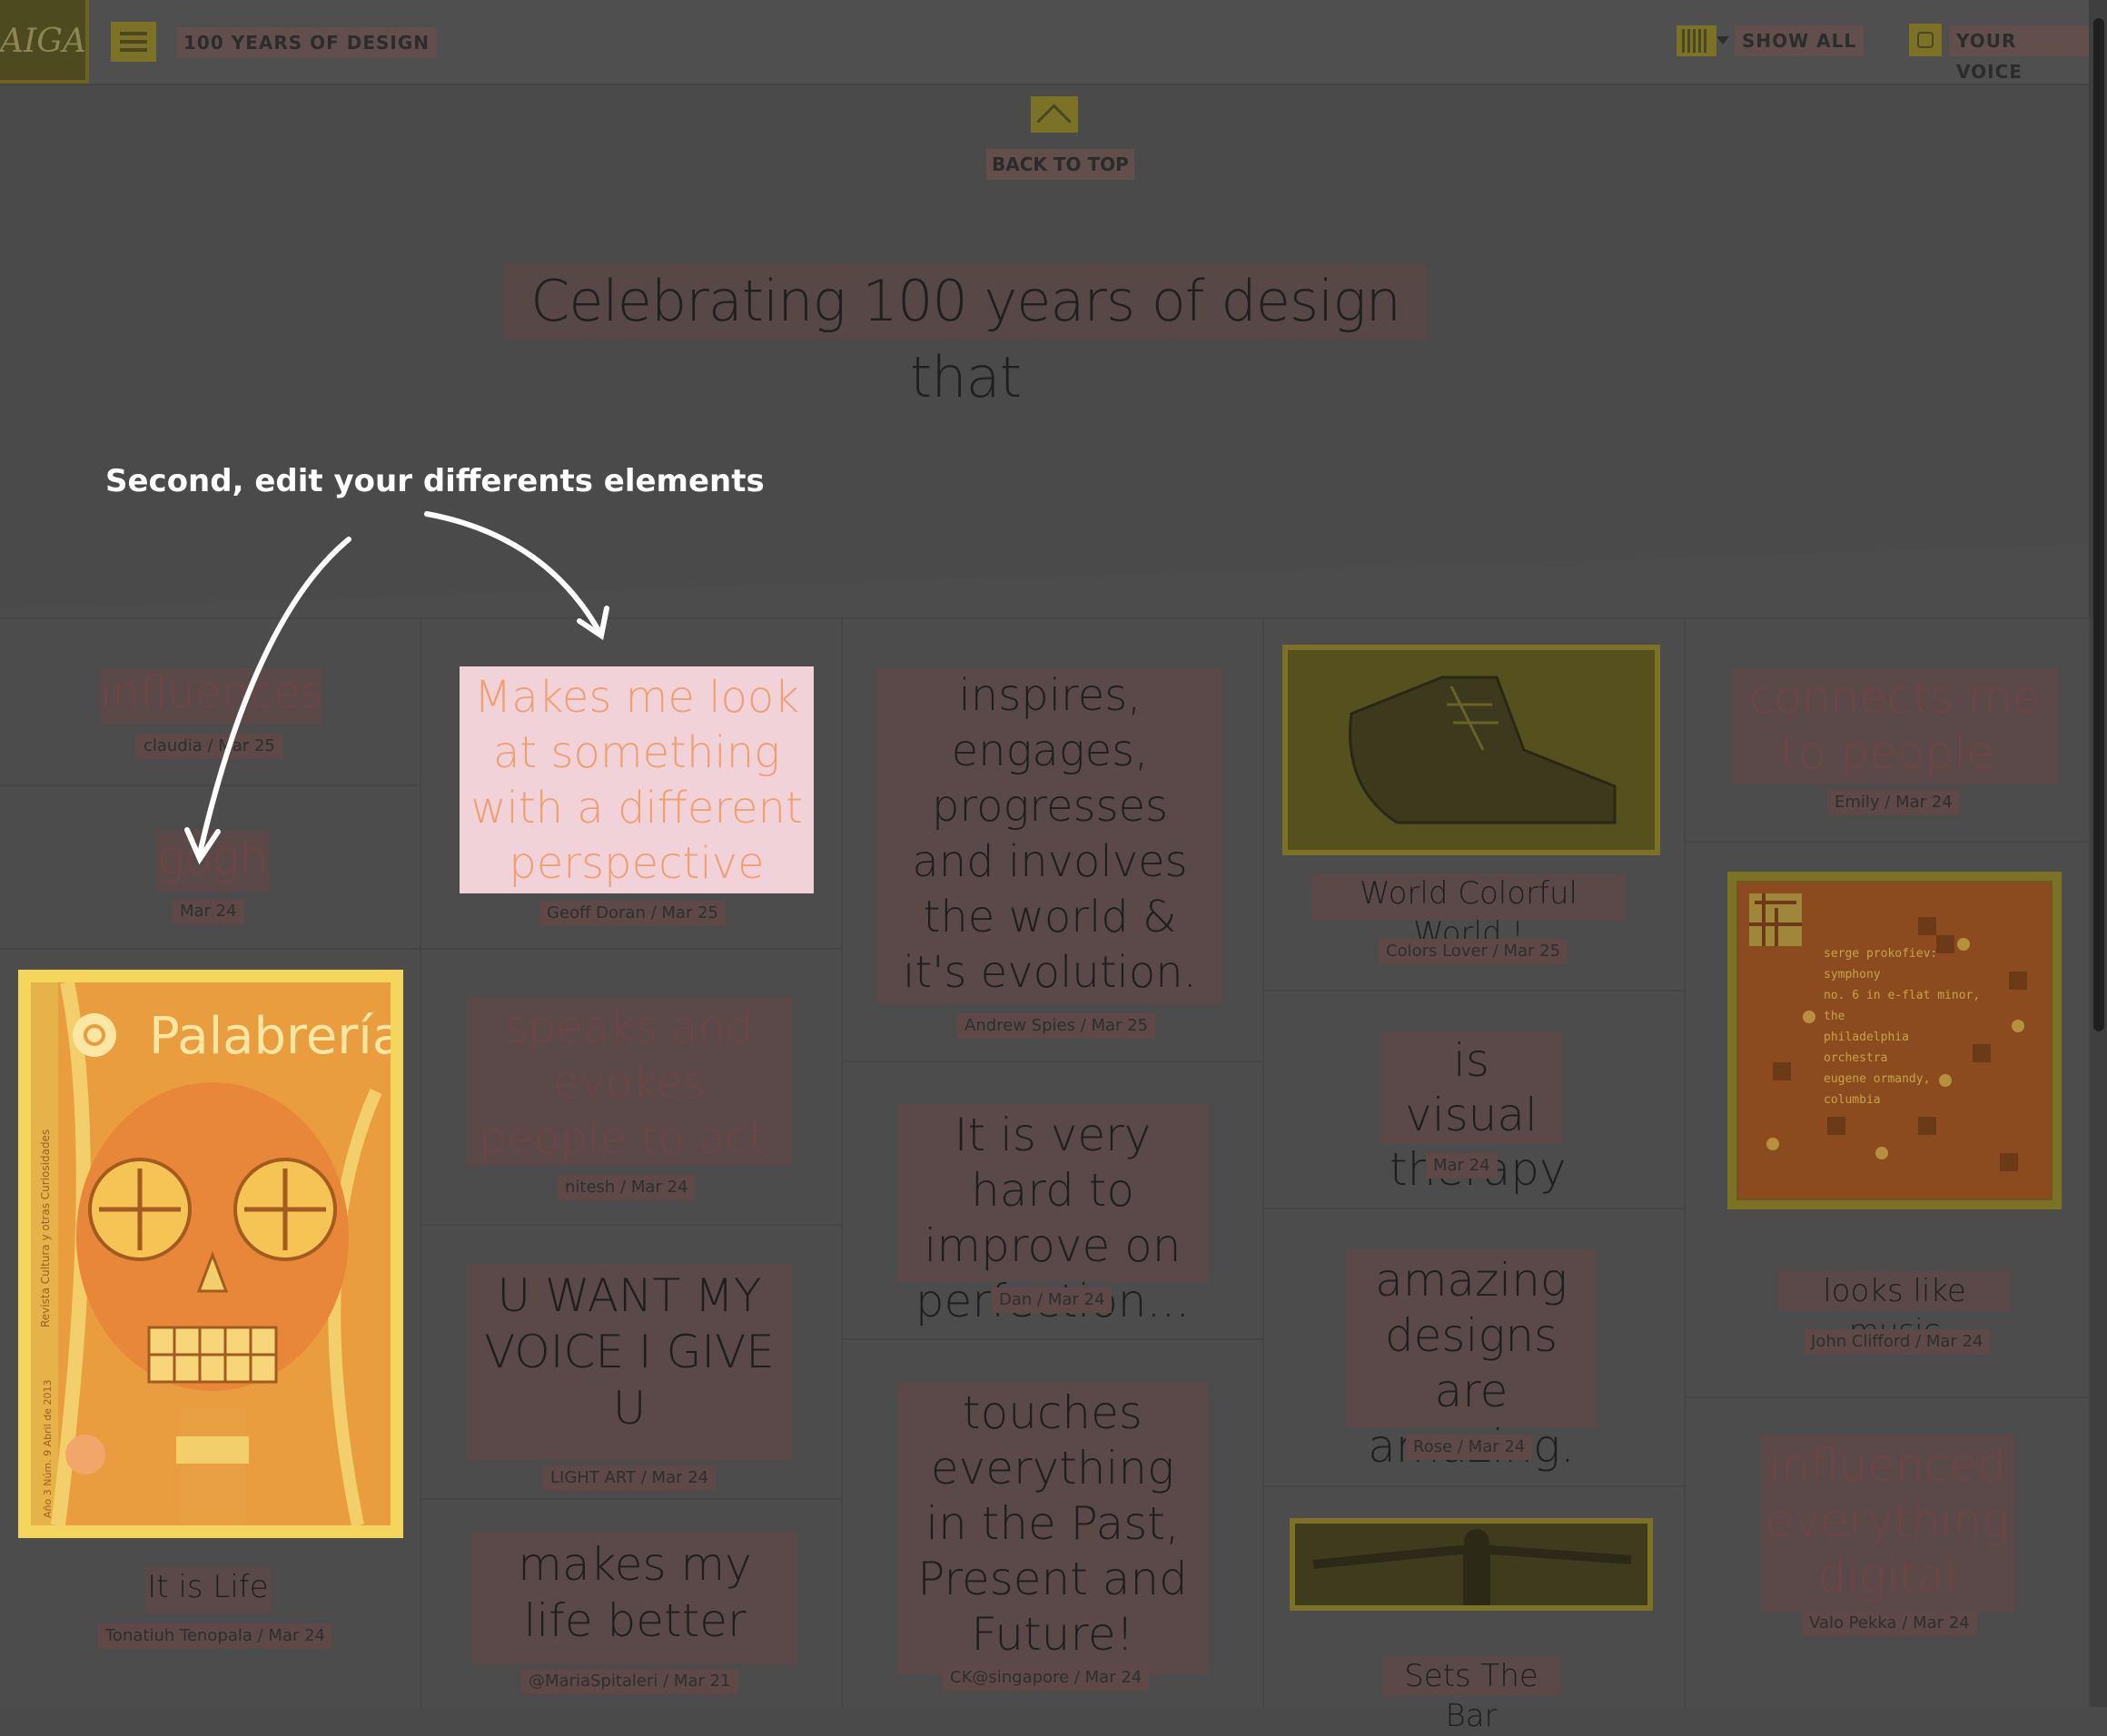 The width and height of the screenshot is (2107, 1736). Describe the element at coordinates (966, 336) in the screenshot. I see `hero-heading: Celebrating 100 years of design that` at that location.